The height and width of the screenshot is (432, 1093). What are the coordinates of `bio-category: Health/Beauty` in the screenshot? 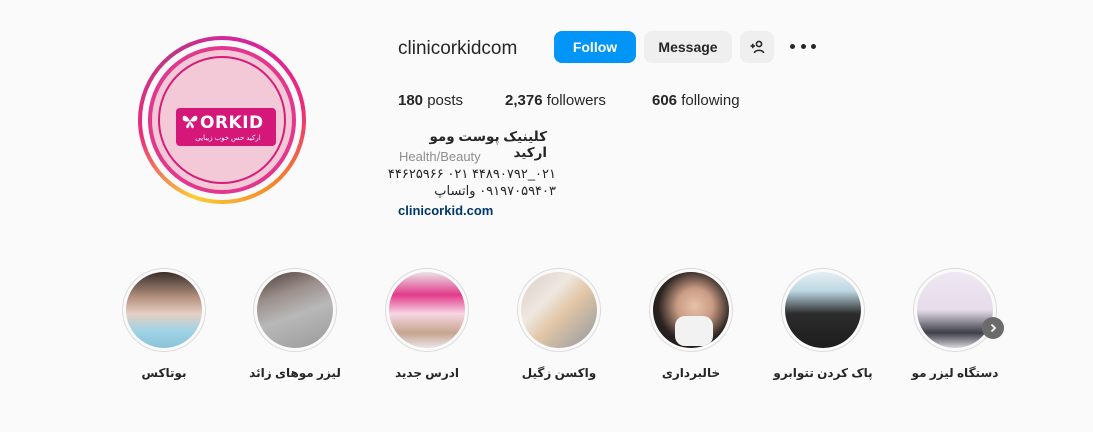 It's located at (440, 156).